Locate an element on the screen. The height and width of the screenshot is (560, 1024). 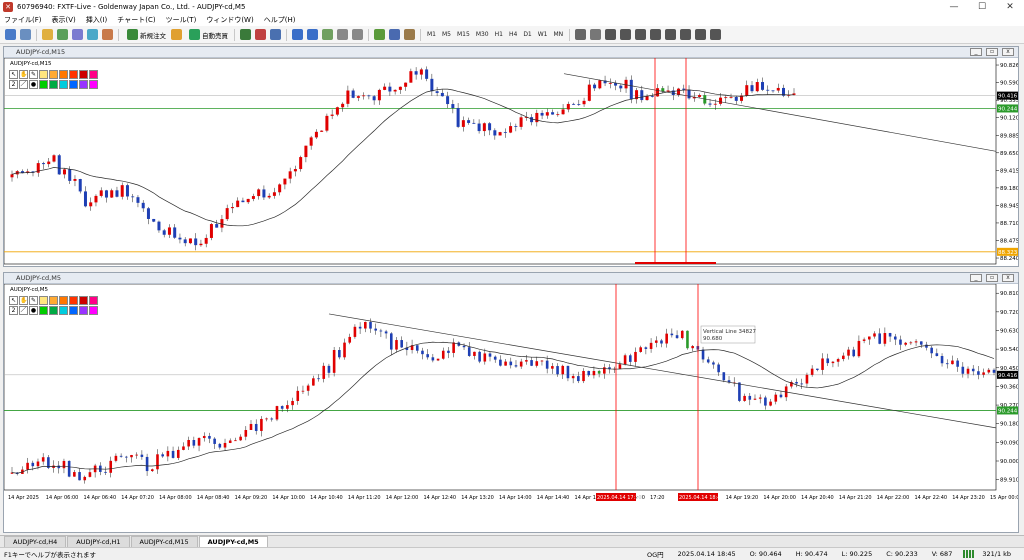
tab-audjpy-h4: AUDJPY-cd,H4 is located at coordinates (35, 541).